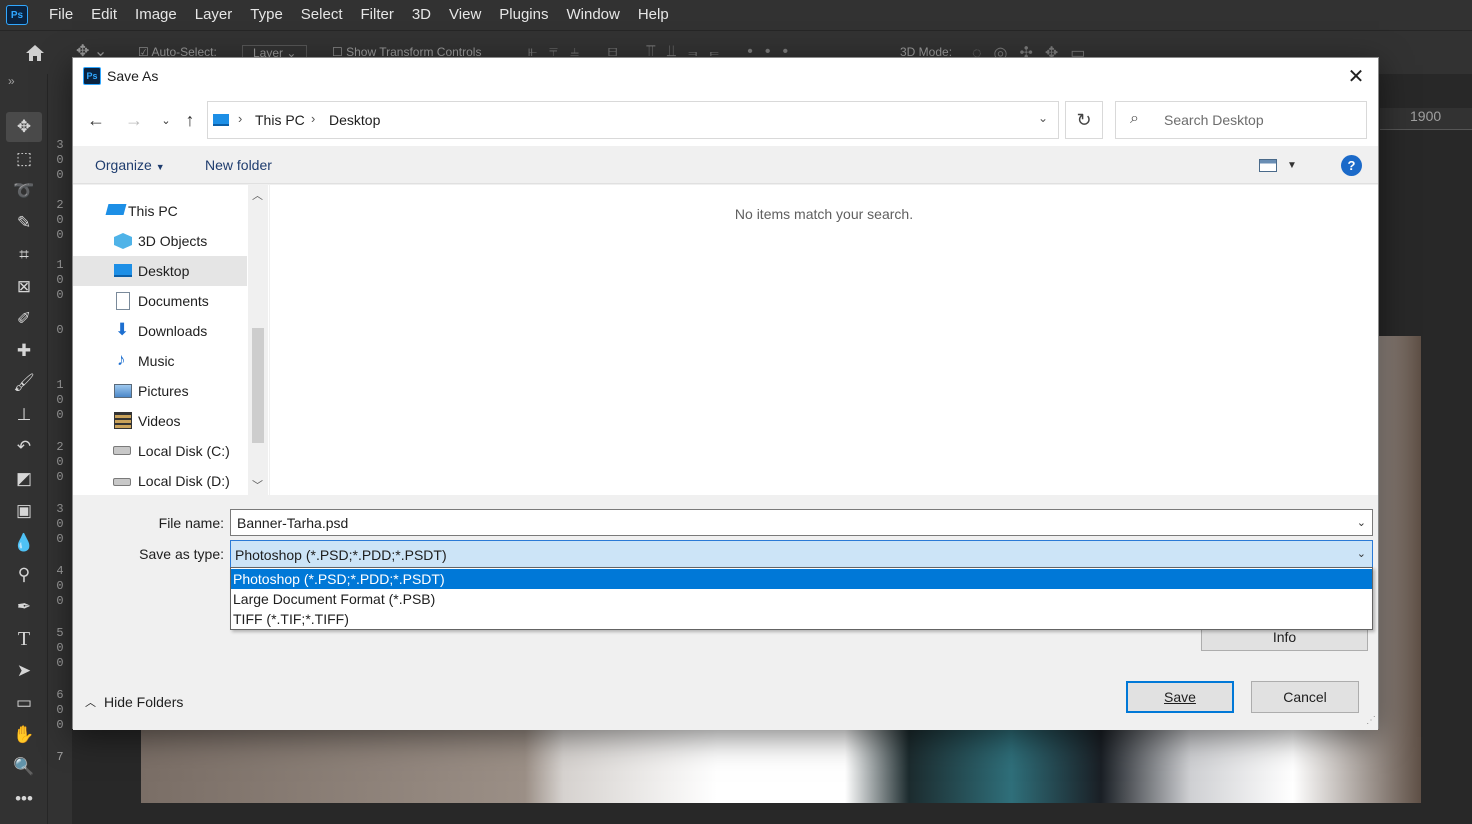 Image resolution: width=1472 pixels, height=824 pixels. What do you see at coordinates (159, 361) in the screenshot?
I see `nav-item-music: ♪ Music` at bounding box center [159, 361].